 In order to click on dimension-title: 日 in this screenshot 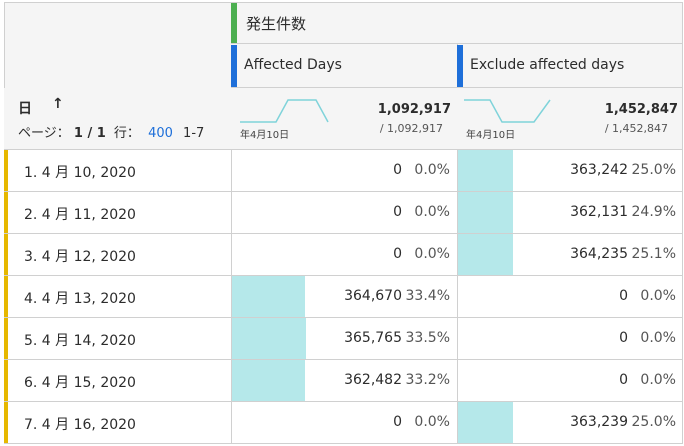, I will do `click(25, 108)`.